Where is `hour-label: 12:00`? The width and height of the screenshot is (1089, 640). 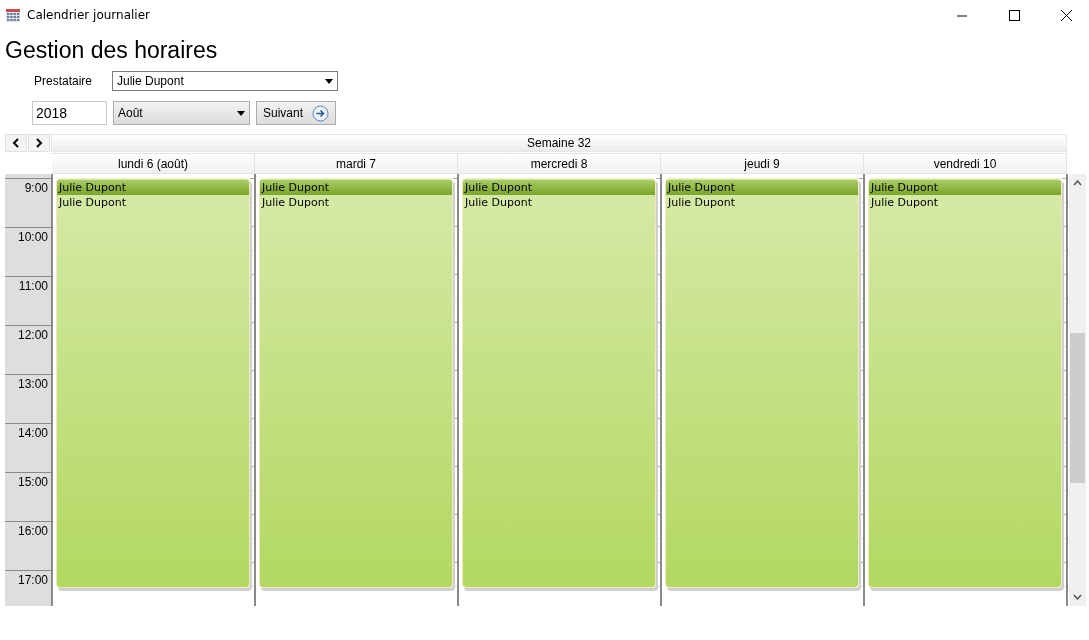 hour-label: 12:00 is located at coordinates (32, 335).